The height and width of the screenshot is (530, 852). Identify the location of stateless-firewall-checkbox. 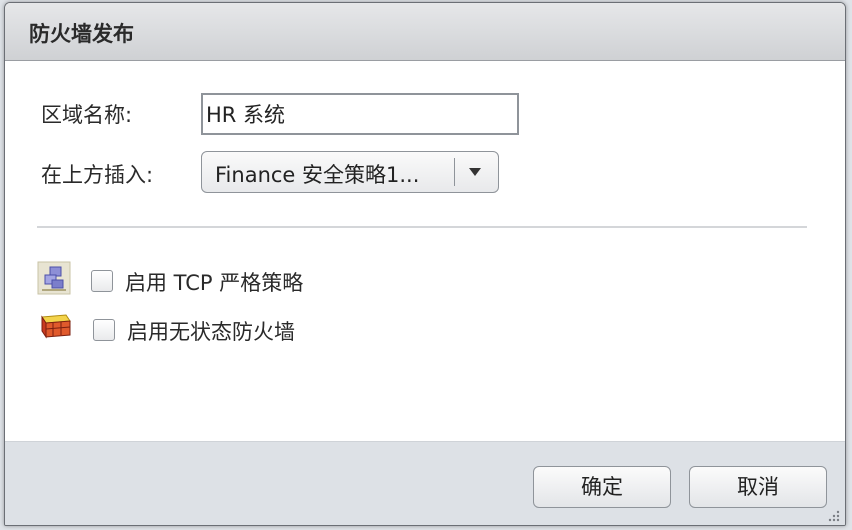
(104, 330).